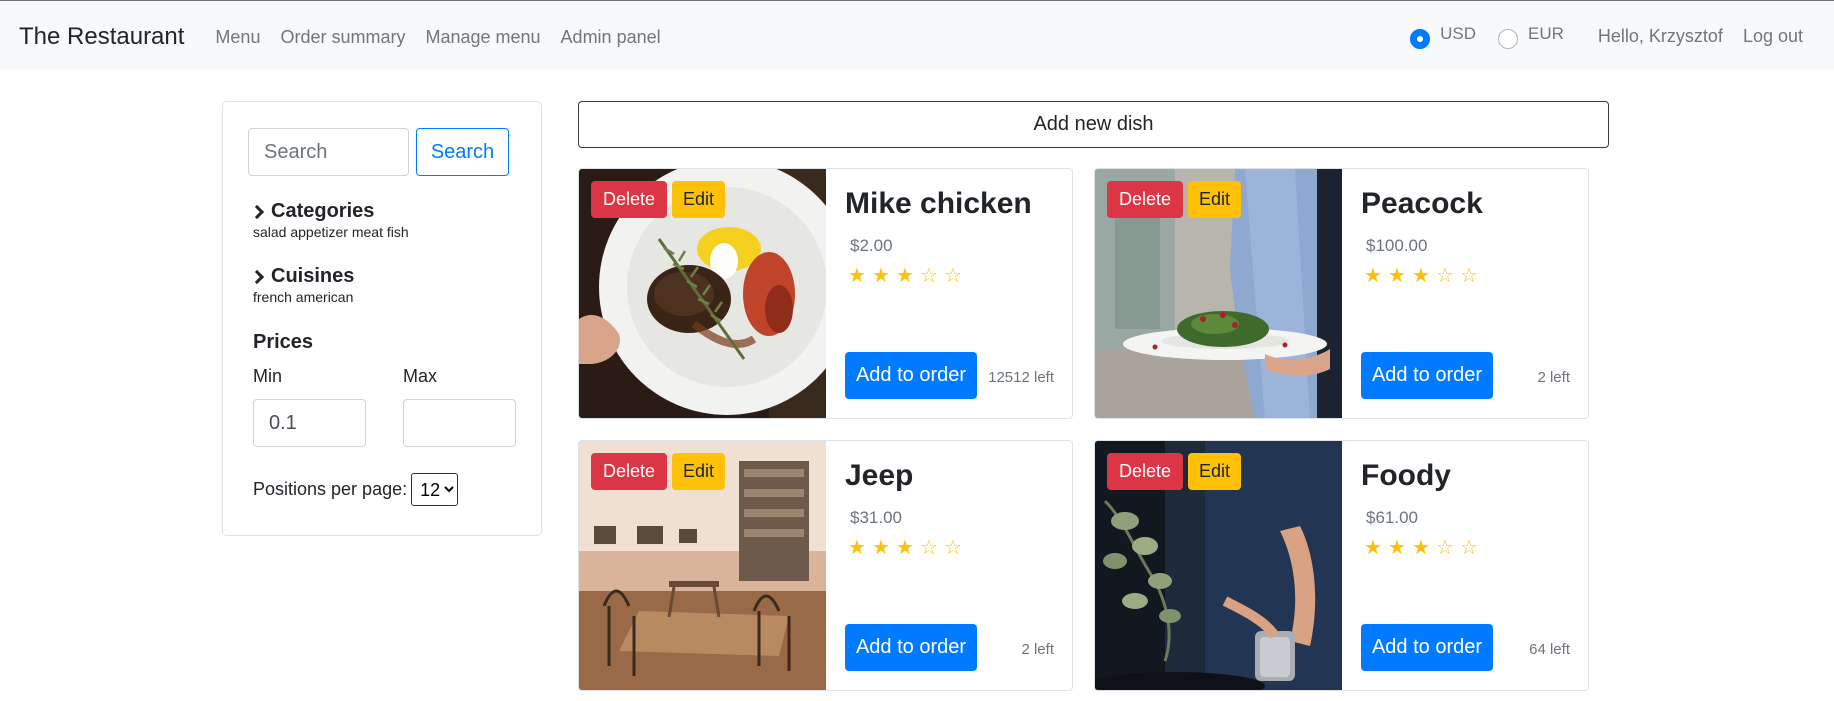 This screenshot has height=701, width=1834. I want to click on min-price-label: Min, so click(268, 376).